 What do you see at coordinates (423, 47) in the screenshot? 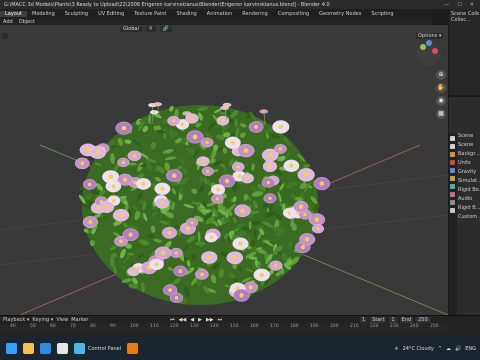
I see `gizmo-y-axis` at bounding box center [423, 47].